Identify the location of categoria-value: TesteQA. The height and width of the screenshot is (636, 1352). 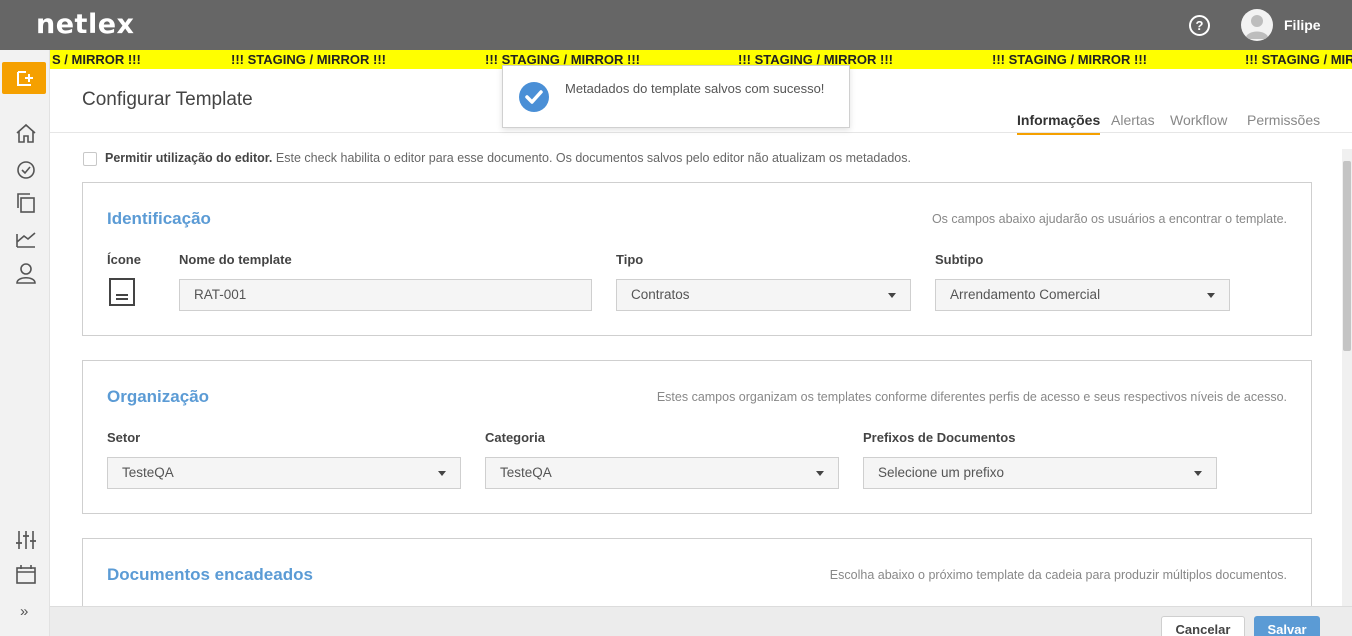
(526, 472).